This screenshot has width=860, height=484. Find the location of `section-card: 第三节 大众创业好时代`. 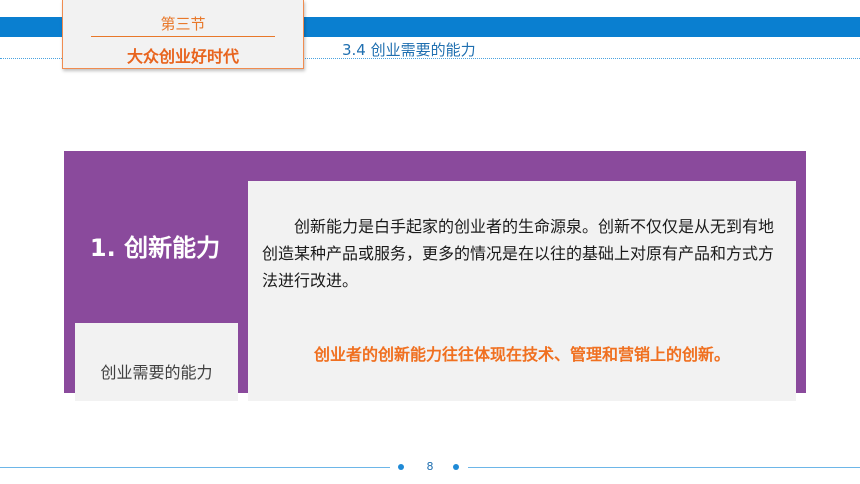

section-card: 第三节 大众创业好时代 is located at coordinates (183, 34).